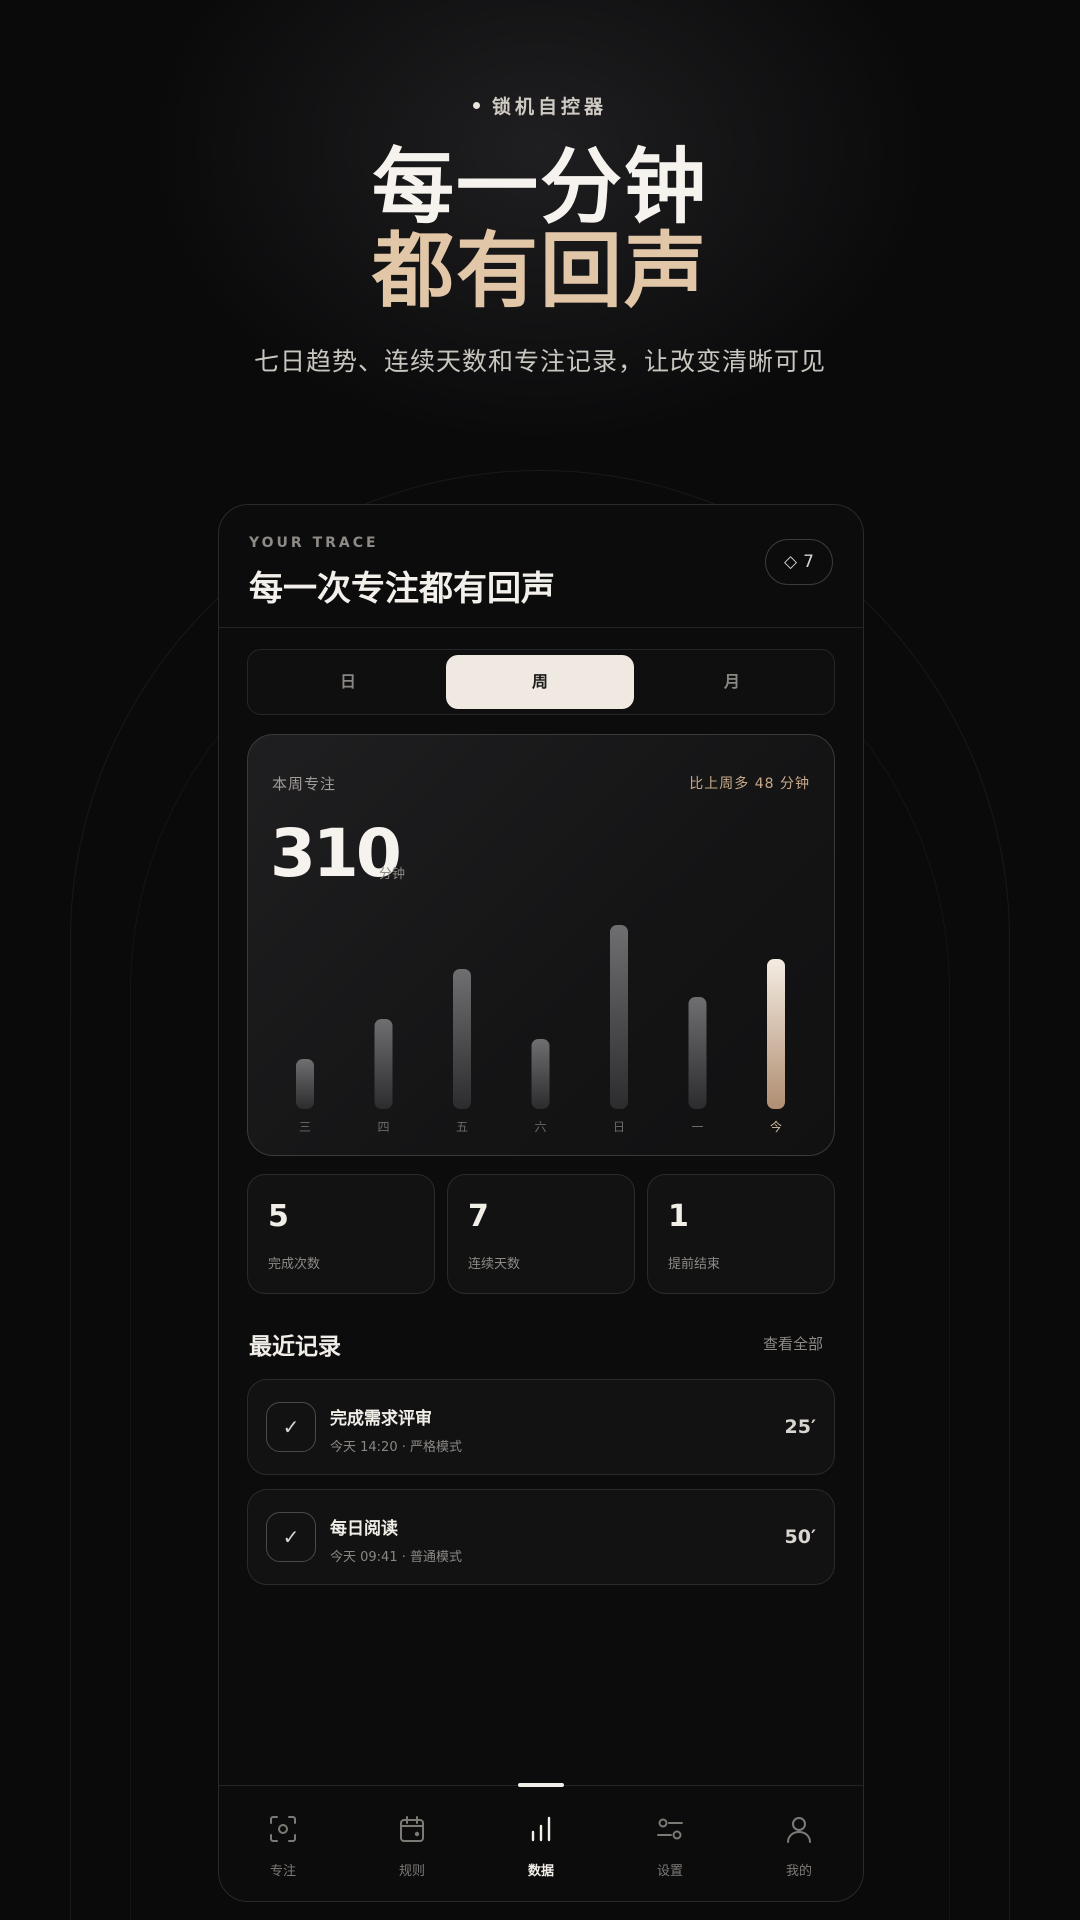 The height and width of the screenshot is (1920, 1080). What do you see at coordinates (800, 1537) in the screenshot?
I see `record-duration: 50′` at bounding box center [800, 1537].